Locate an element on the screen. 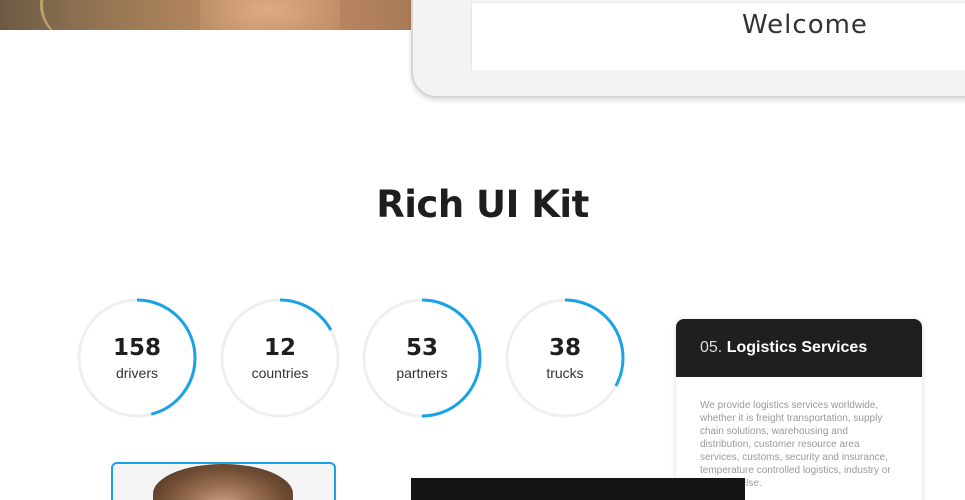 This screenshot has height=500, width=965. service-card-header: 05. Logistics Services is located at coordinates (799, 348).